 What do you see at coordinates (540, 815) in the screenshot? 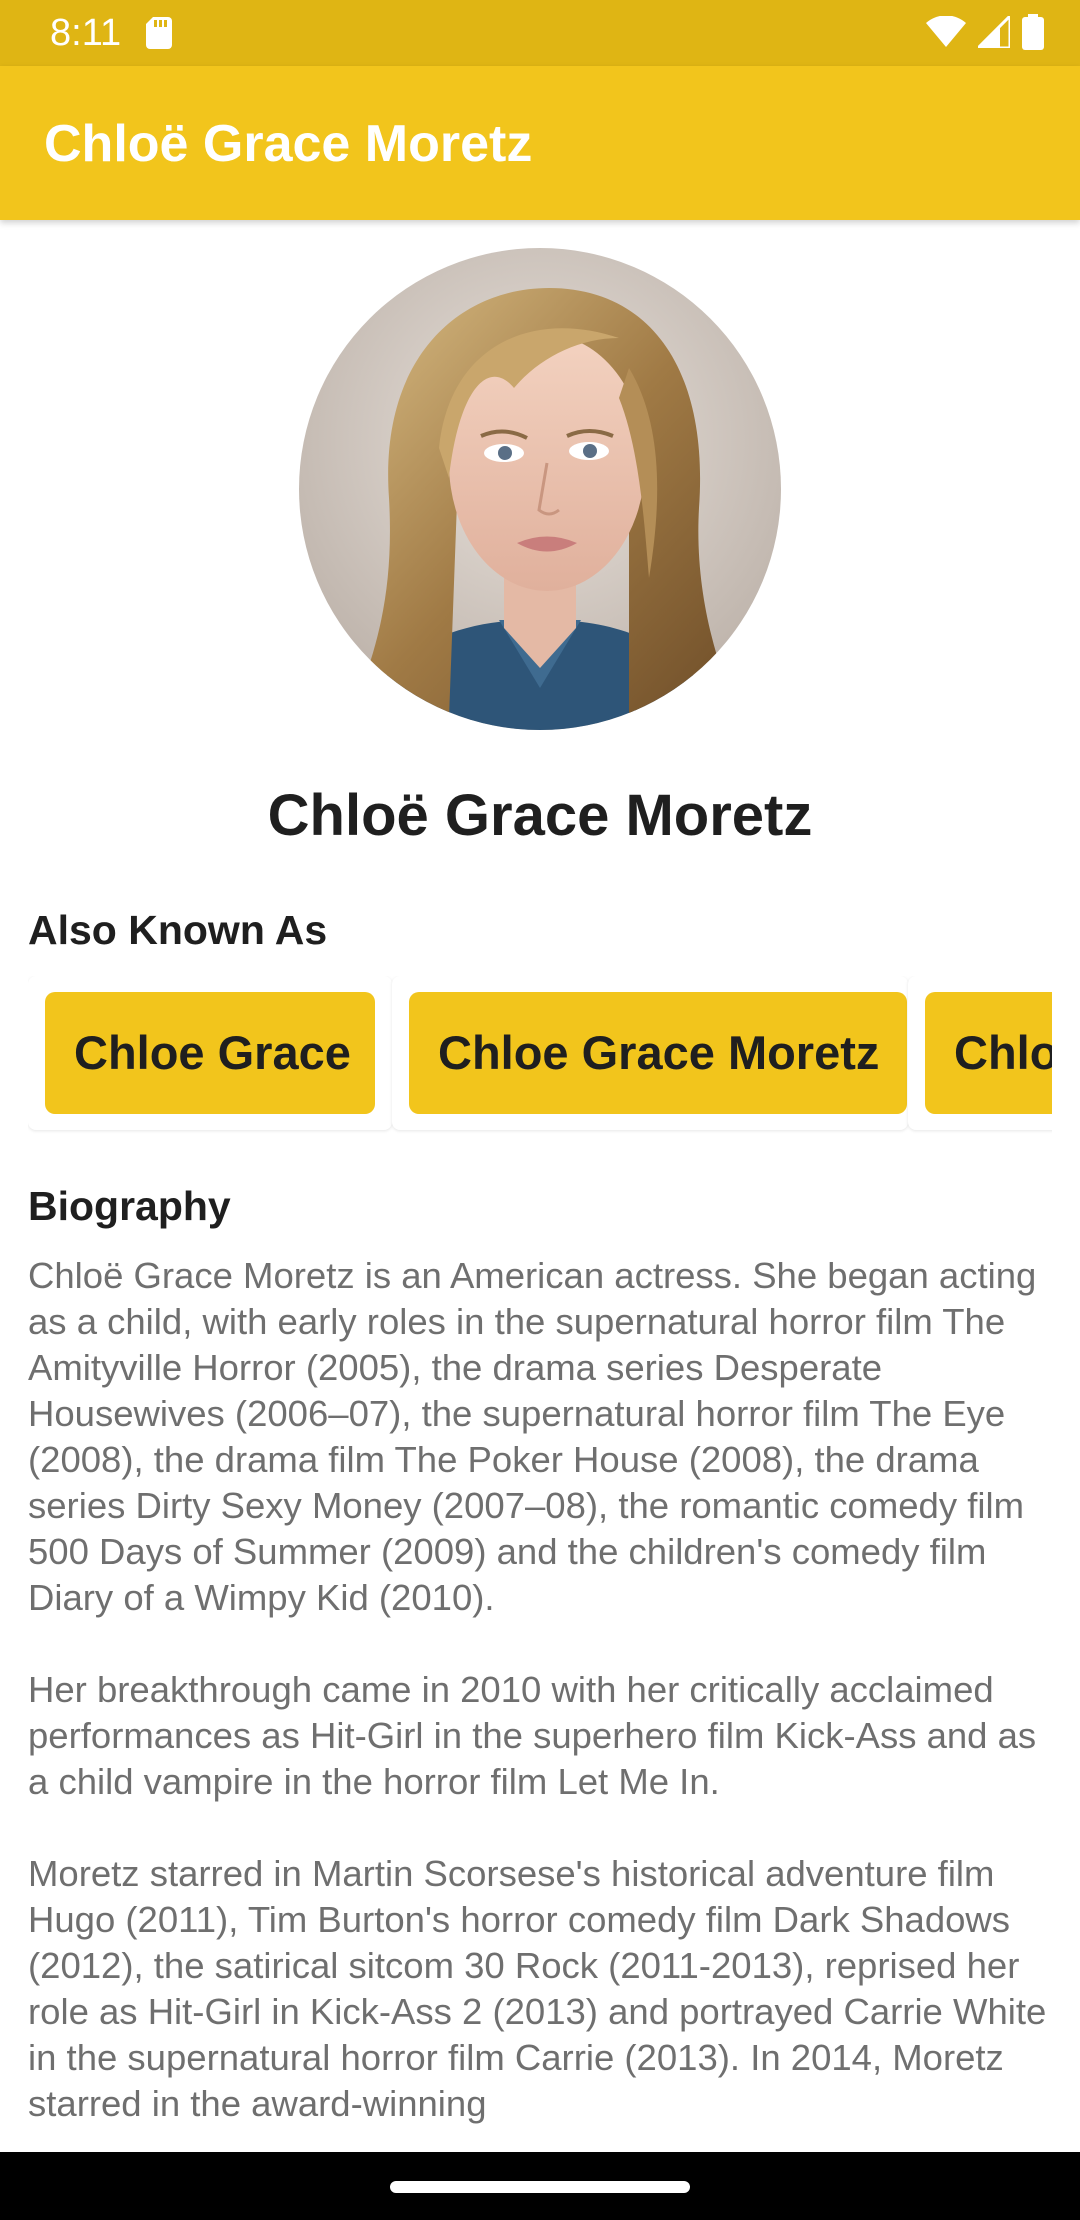
I see `person-name: Chloë Grace Moretz` at bounding box center [540, 815].